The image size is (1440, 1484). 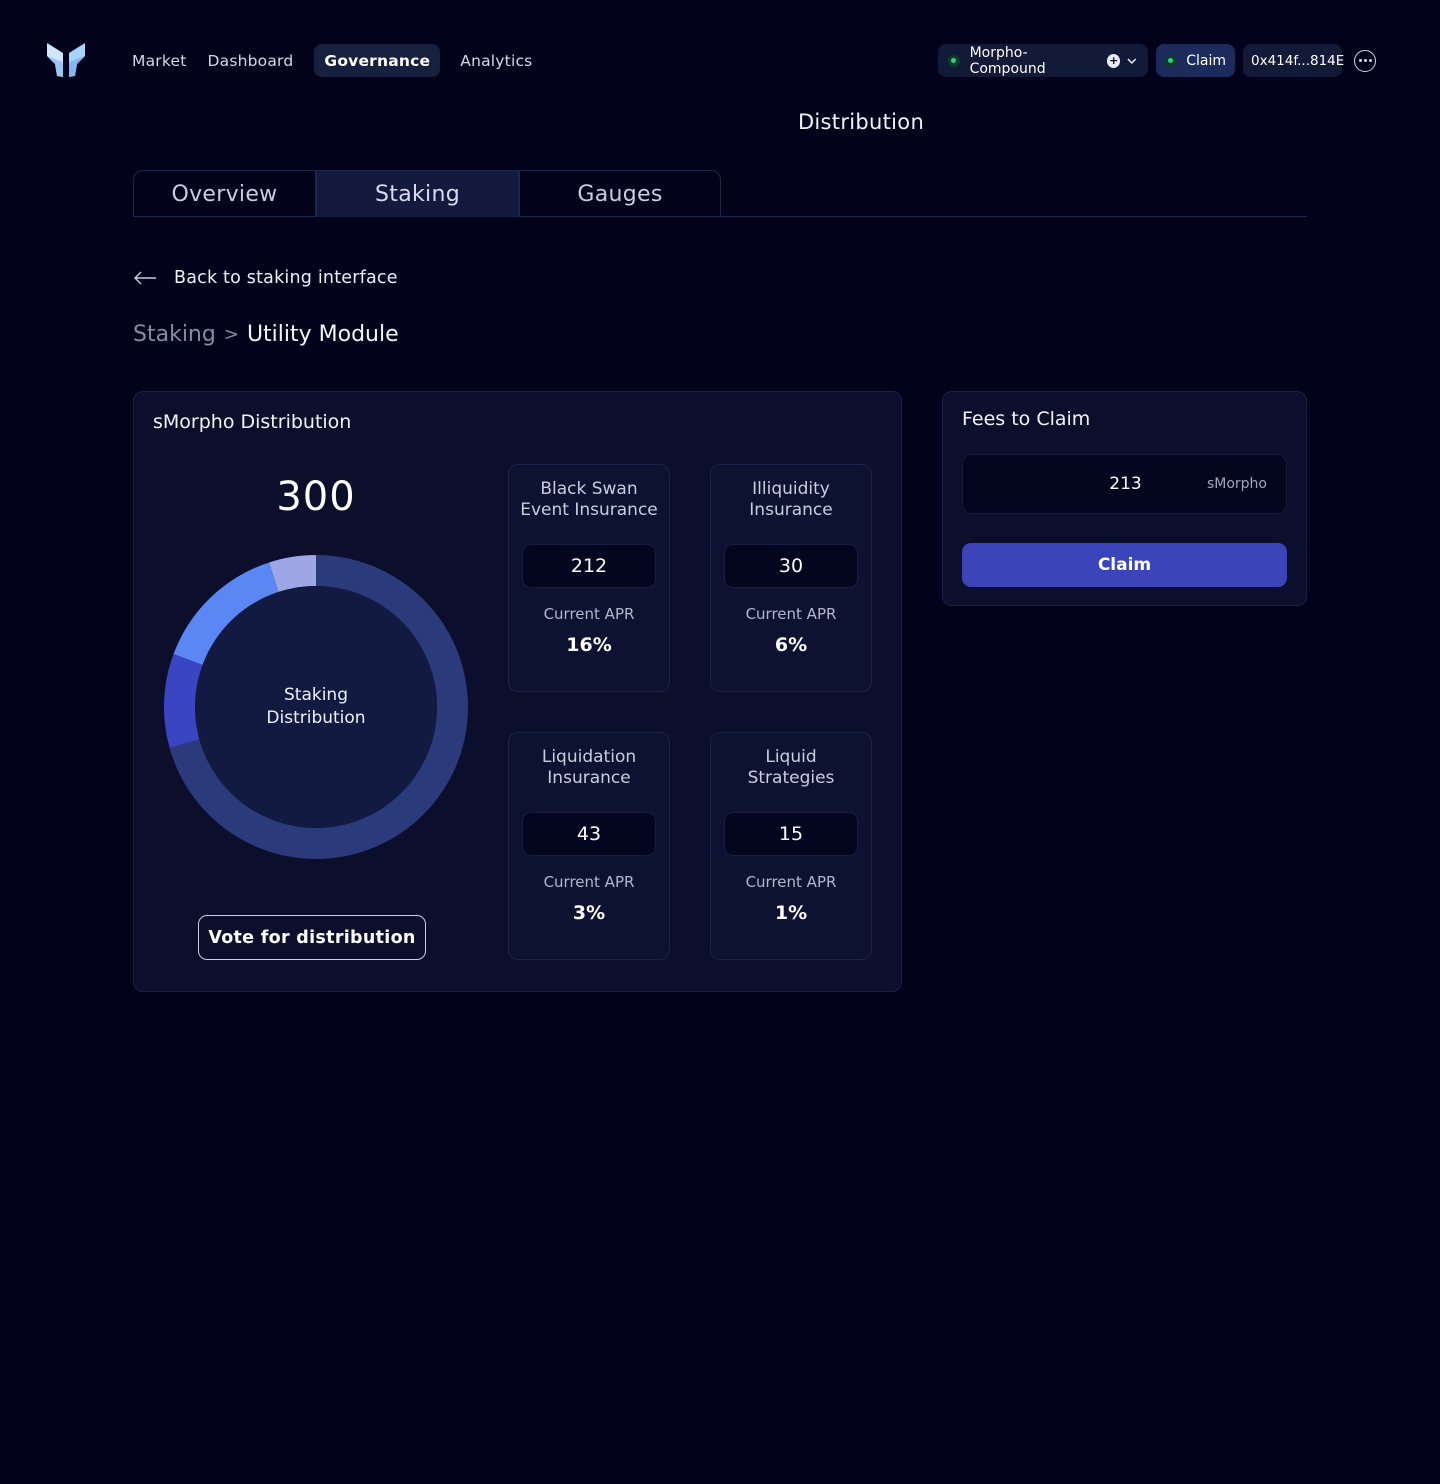 What do you see at coordinates (1007, 60) in the screenshot?
I see `network-label: Morpho-Compound` at bounding box center [1007, 60].